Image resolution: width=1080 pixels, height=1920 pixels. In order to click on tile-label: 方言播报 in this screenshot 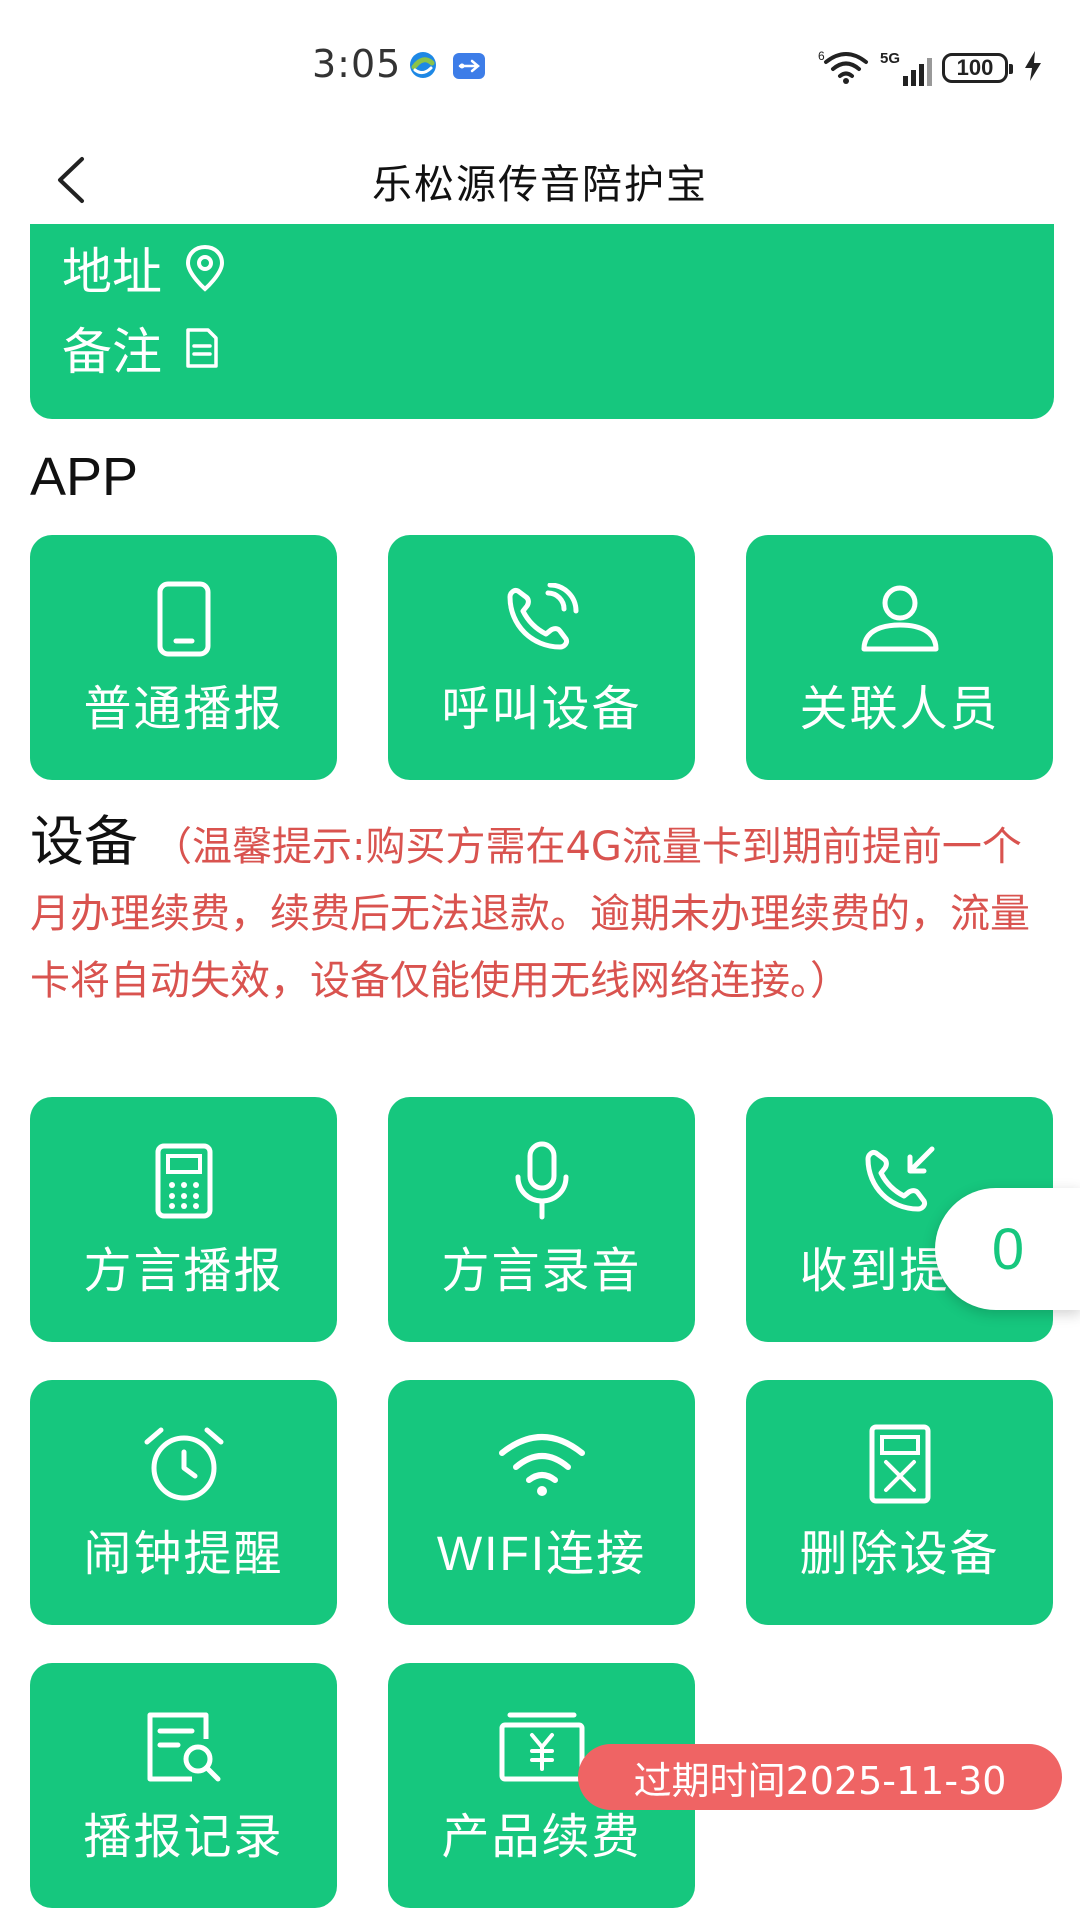, I will do `click(183, 1271)`.